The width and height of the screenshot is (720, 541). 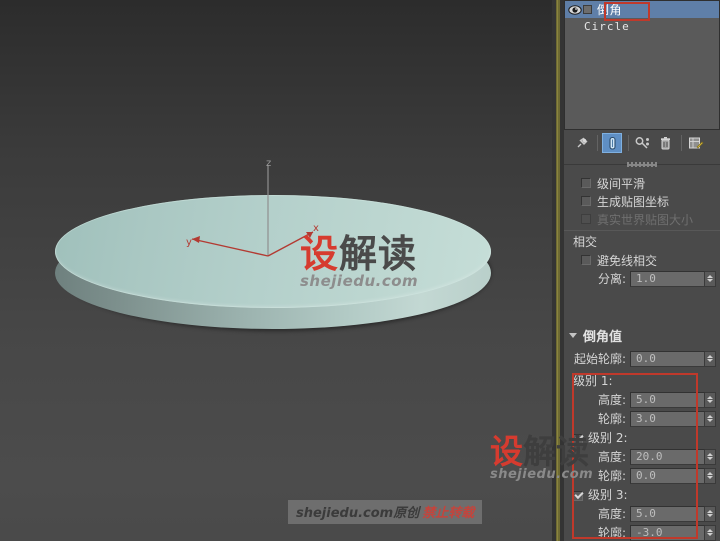 I want to click on label-level3-outline: 轮廓:, so click(x=611, y=533).